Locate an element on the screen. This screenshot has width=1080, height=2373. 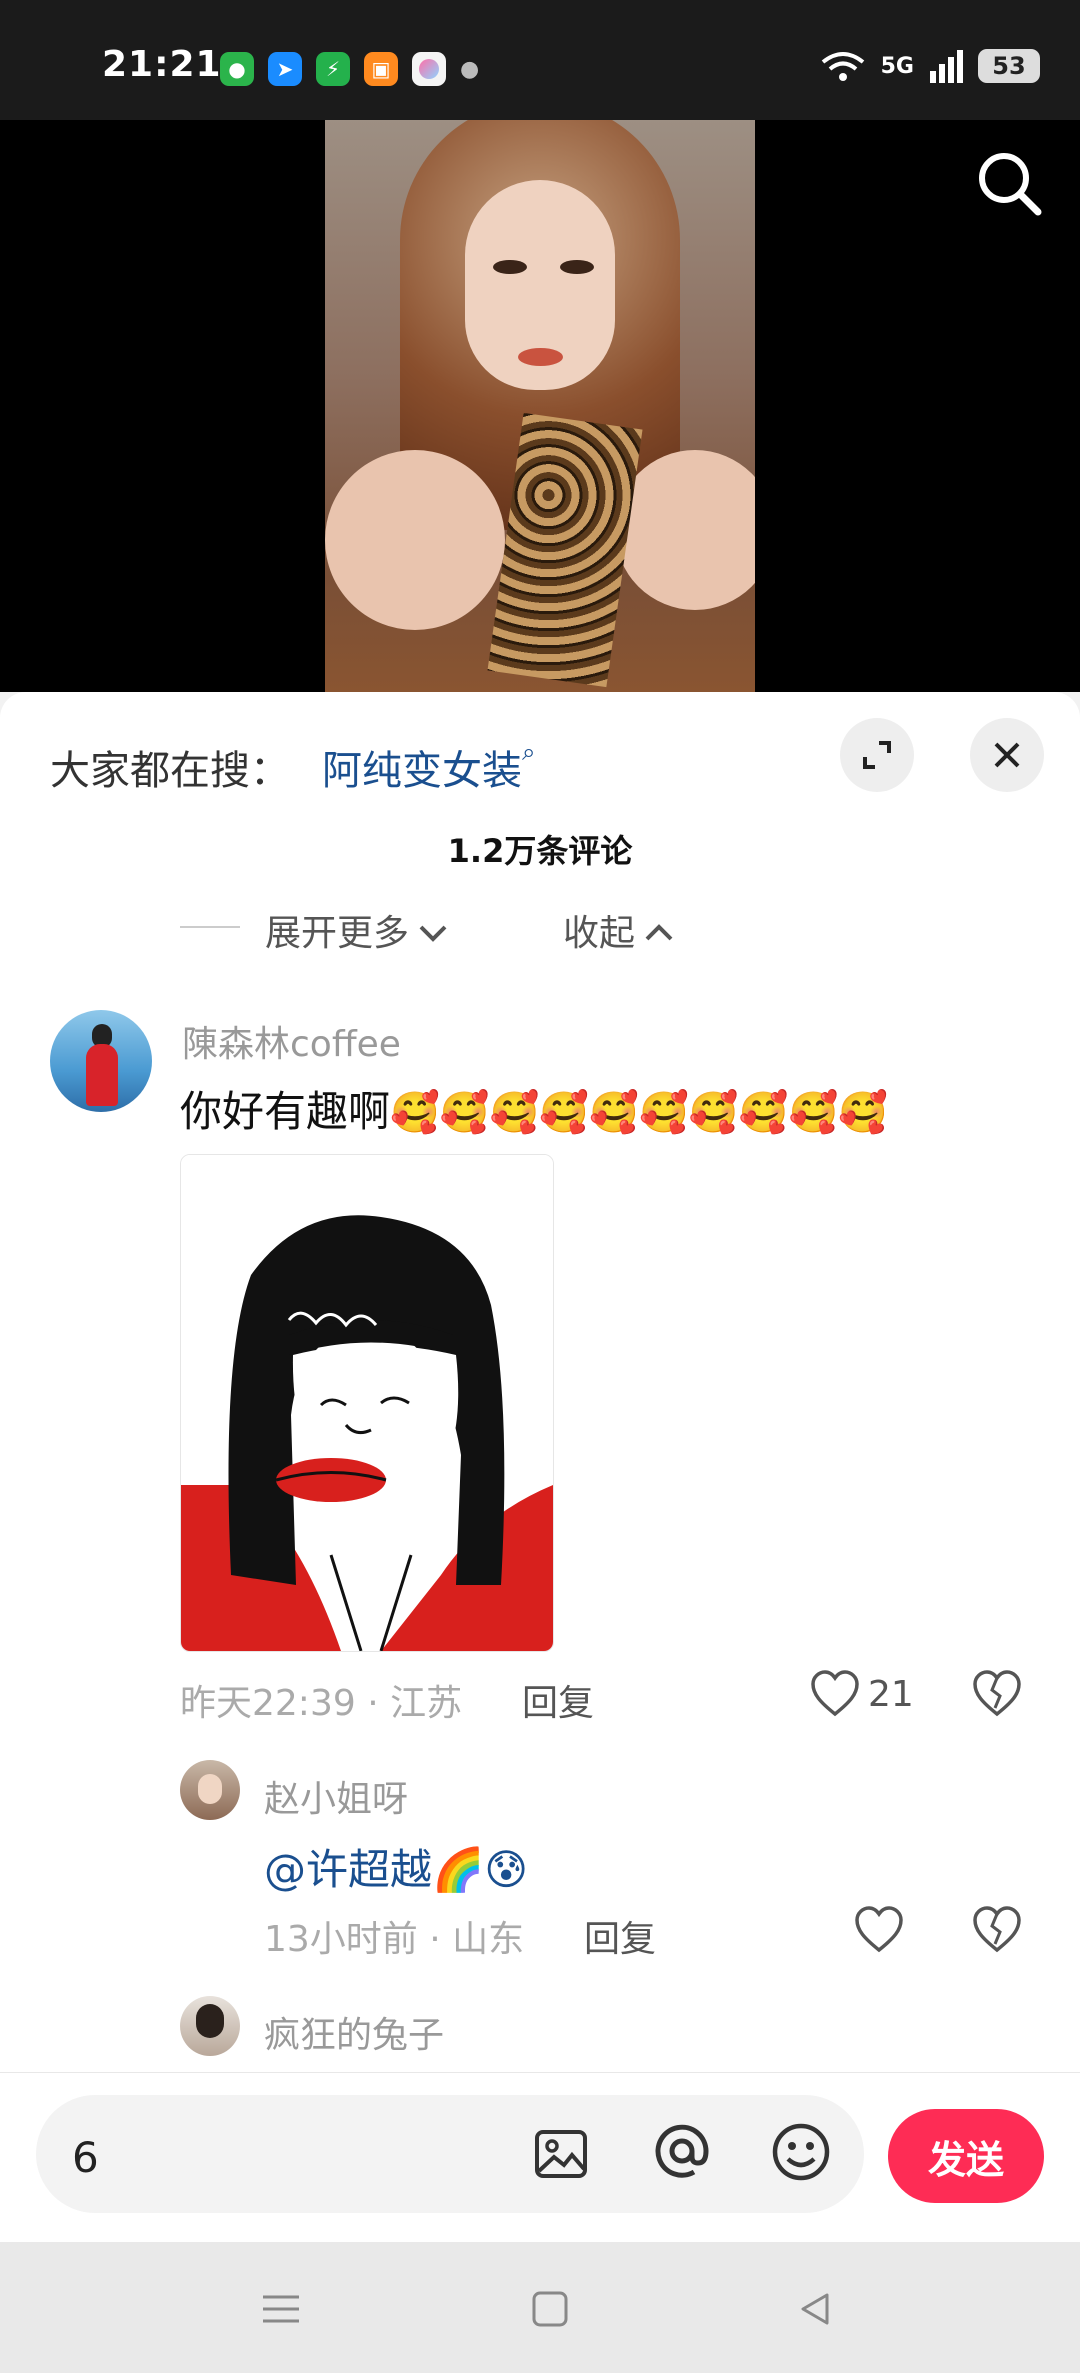
close-button is located at coordinates (1007, 755).